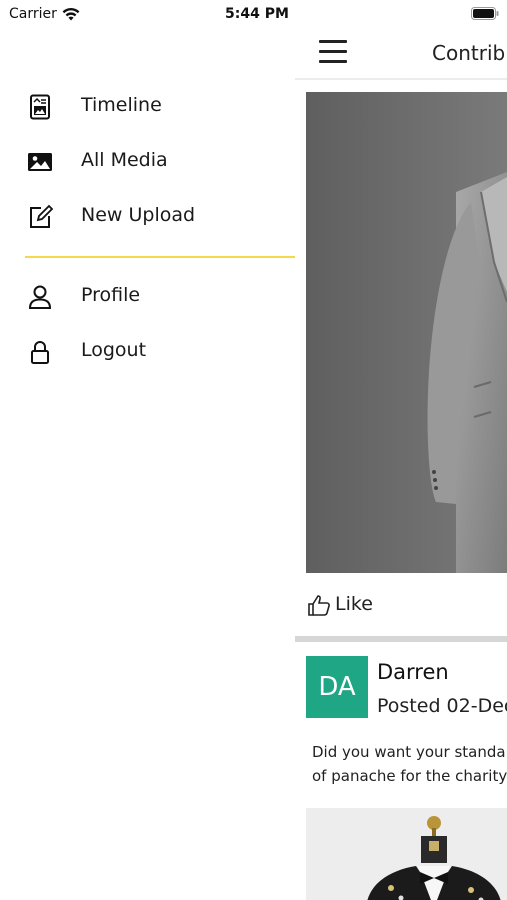 Image resolution: width=507 pixels, height=900 pixels. Describe the element at coordinates (485, 13) in the screenshot. I see `battery-icon` at that location.